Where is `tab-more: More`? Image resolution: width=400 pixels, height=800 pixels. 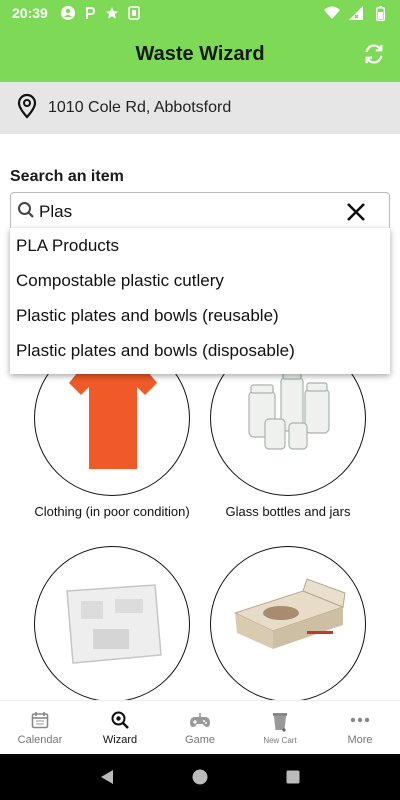
tab-more: More is located at coordinates (360, 727).